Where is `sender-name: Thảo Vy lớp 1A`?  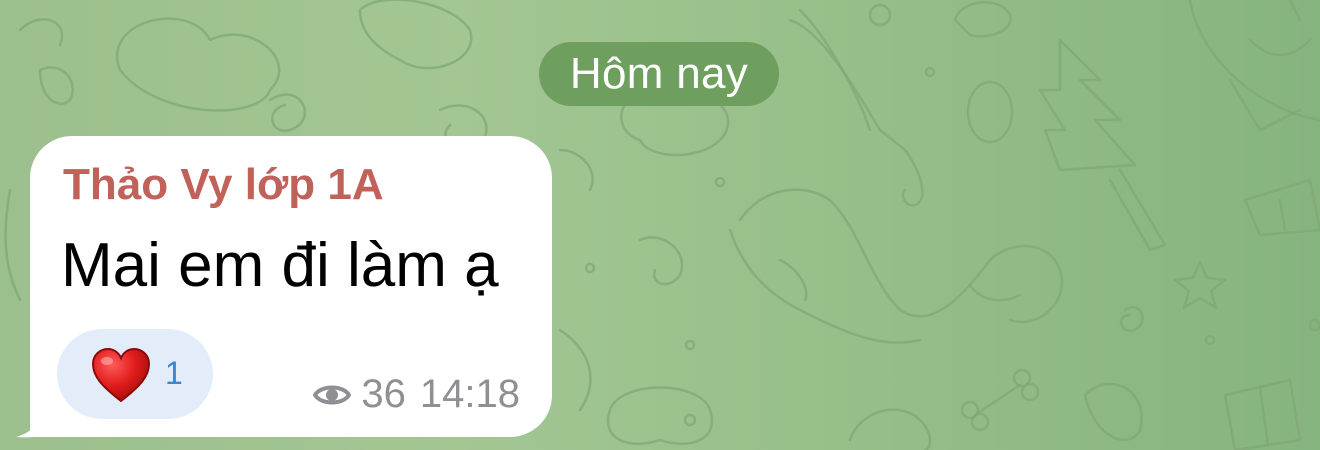
sender-name: Thảo Vy lớp 1A is located at coordinates (223, 185).